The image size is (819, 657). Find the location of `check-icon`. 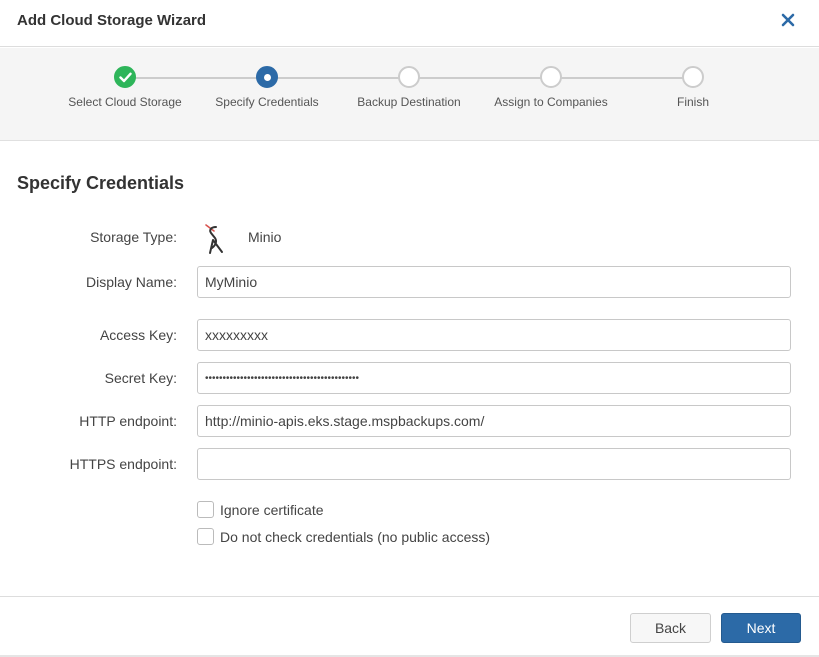

check-icon is located at coordinates (125, 77).